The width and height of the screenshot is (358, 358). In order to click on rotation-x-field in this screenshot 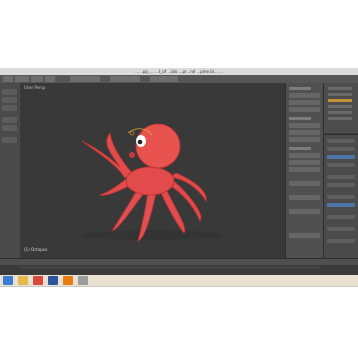, I will do `click(304, 125)`.